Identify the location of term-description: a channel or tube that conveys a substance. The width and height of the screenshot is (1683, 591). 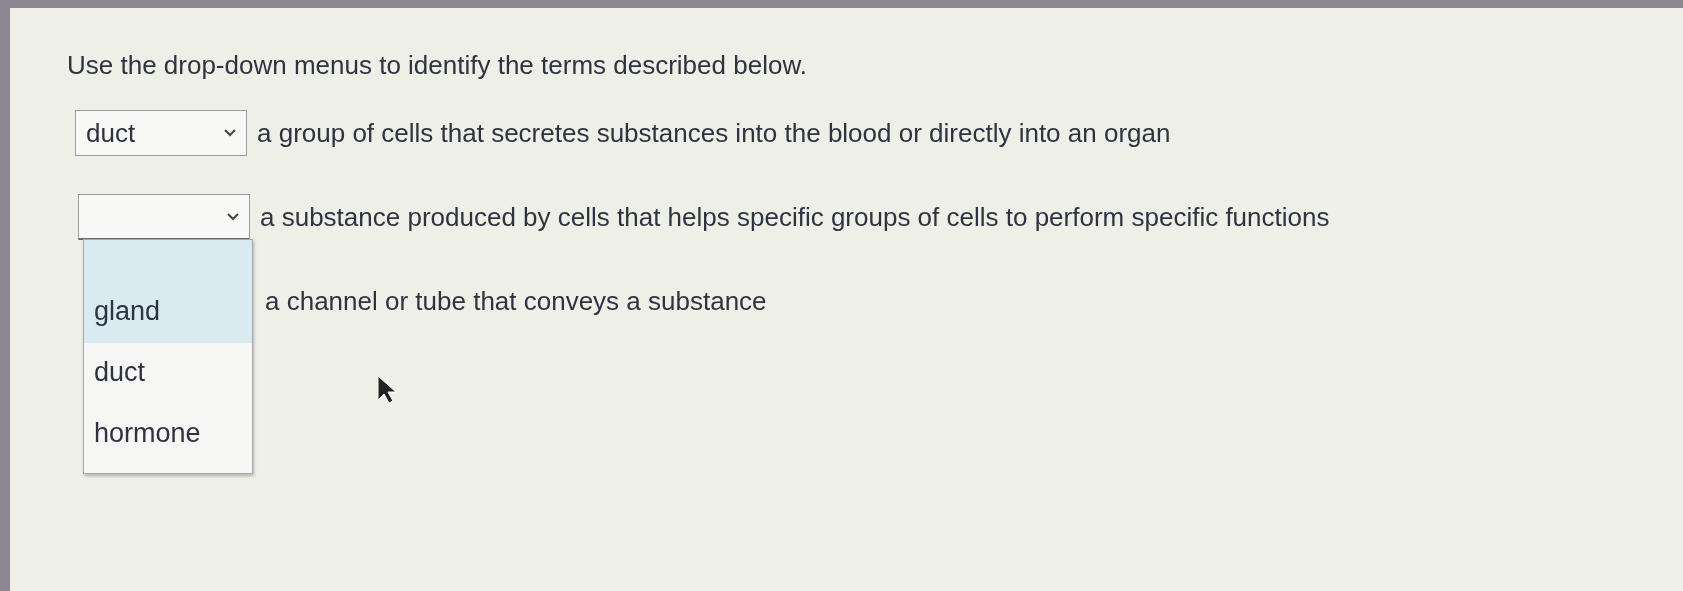
(516, 301).